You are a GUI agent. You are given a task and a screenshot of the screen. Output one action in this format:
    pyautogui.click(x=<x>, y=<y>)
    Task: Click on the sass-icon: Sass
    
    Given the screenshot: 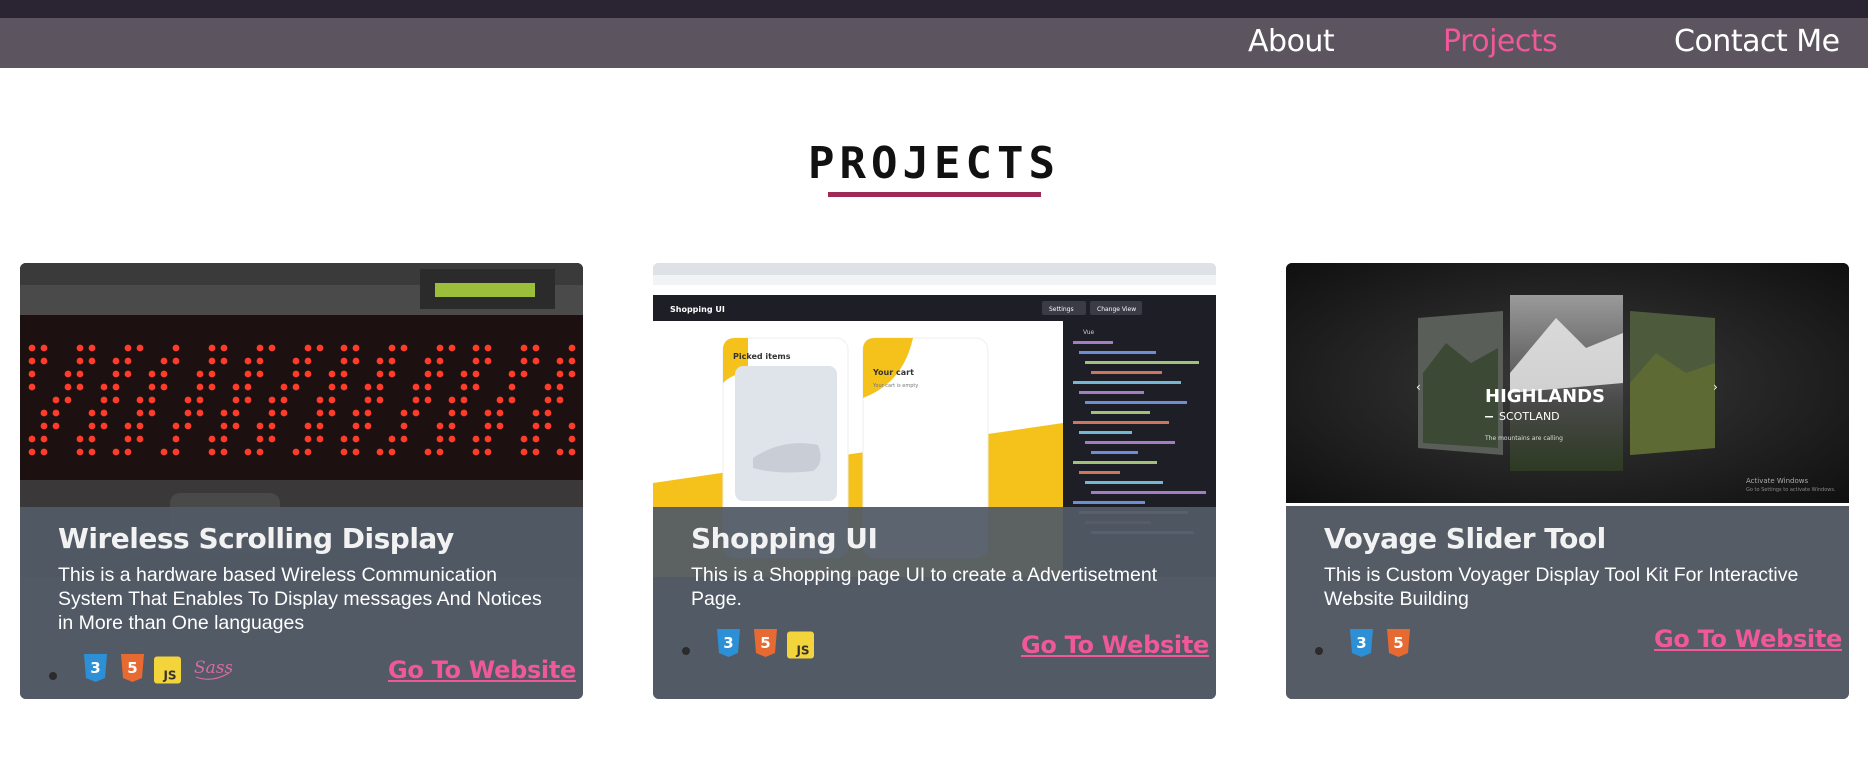 What is the action you would take?
    pyautogui.click(x=213, y=669)
    